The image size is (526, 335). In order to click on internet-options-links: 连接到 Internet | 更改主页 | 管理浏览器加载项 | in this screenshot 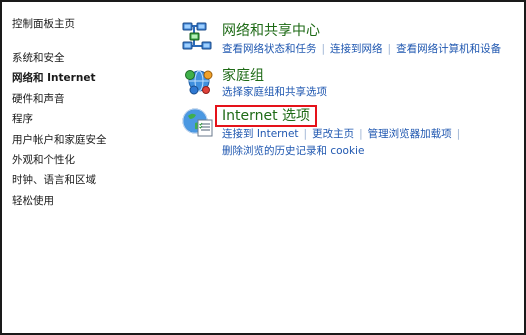, I will do `click(343, 134)`.